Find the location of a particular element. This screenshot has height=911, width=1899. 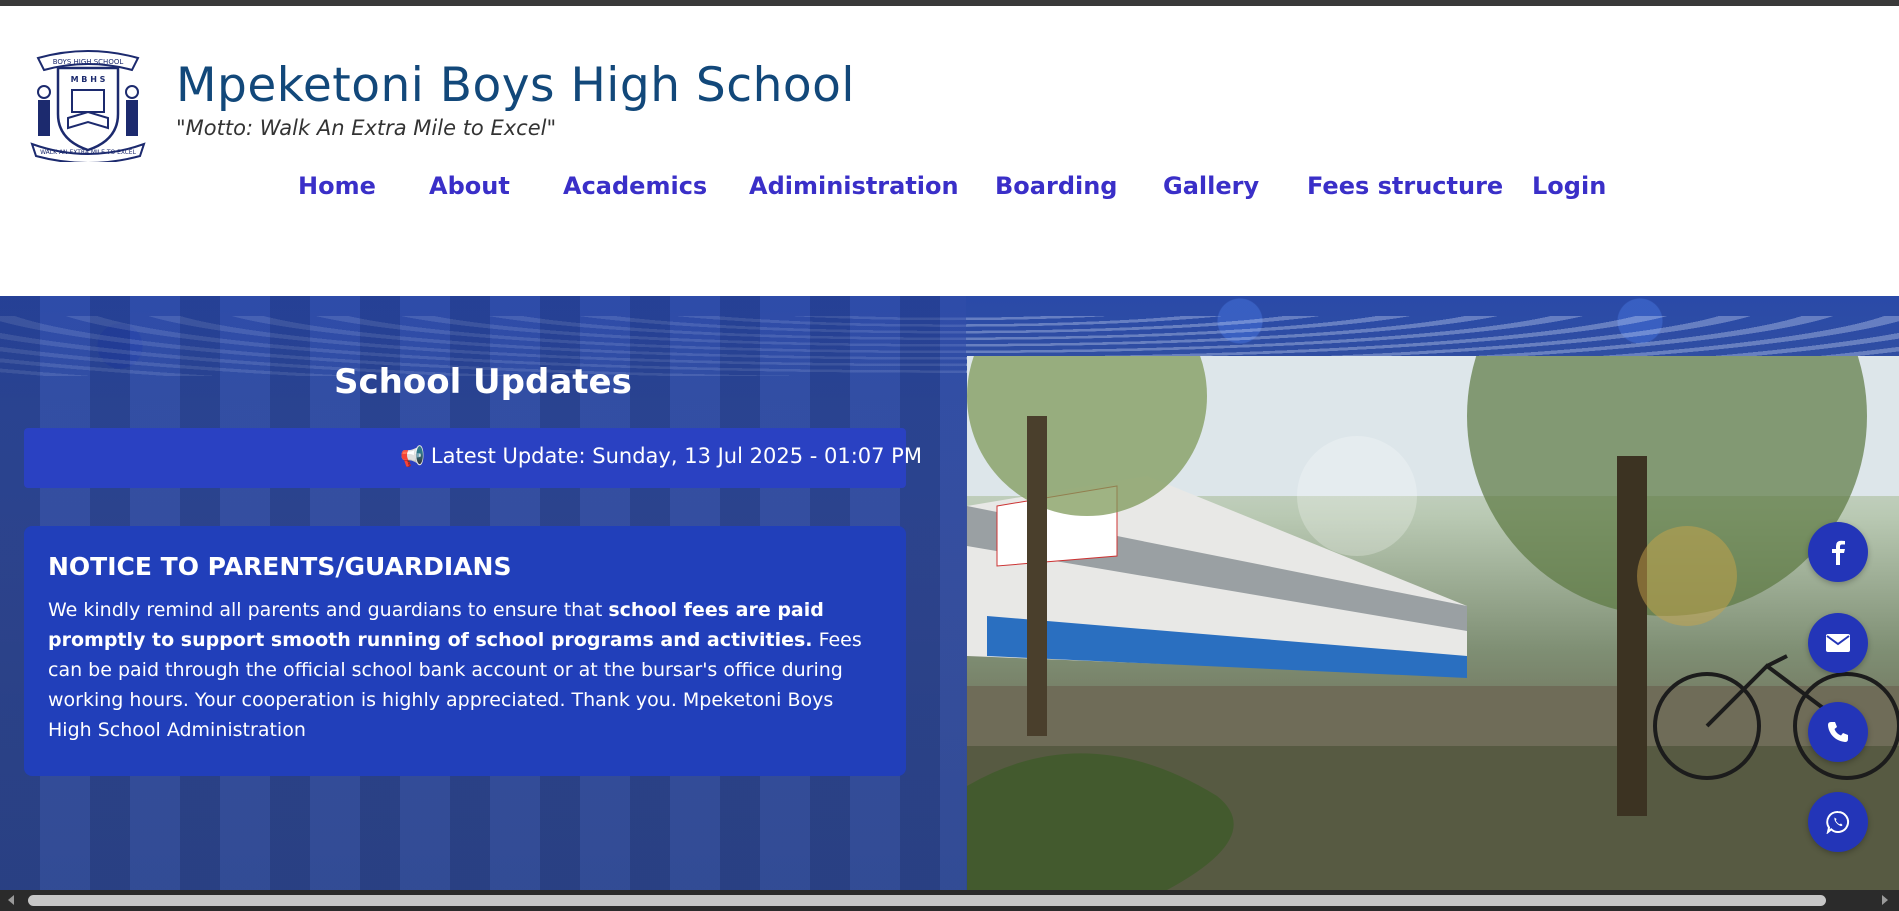

phone-button is located at coordinates (1838, 732).